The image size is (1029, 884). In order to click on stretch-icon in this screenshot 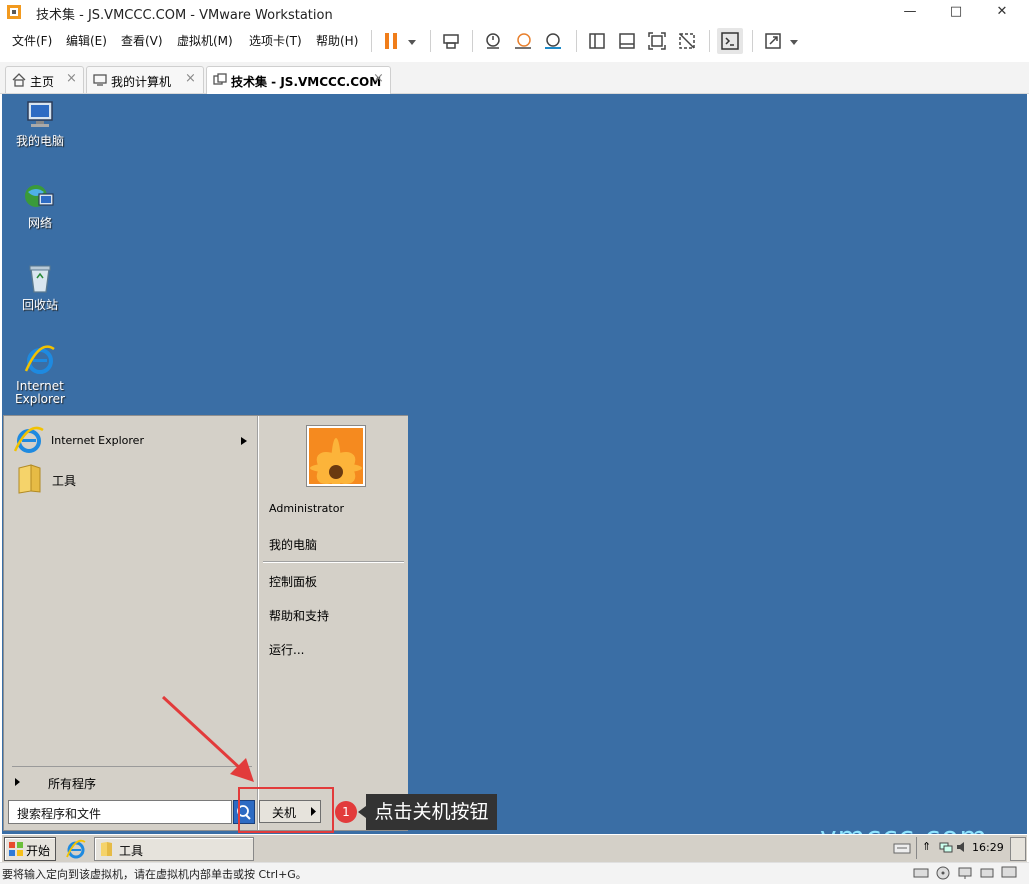, I will do `click(773, 41)`.